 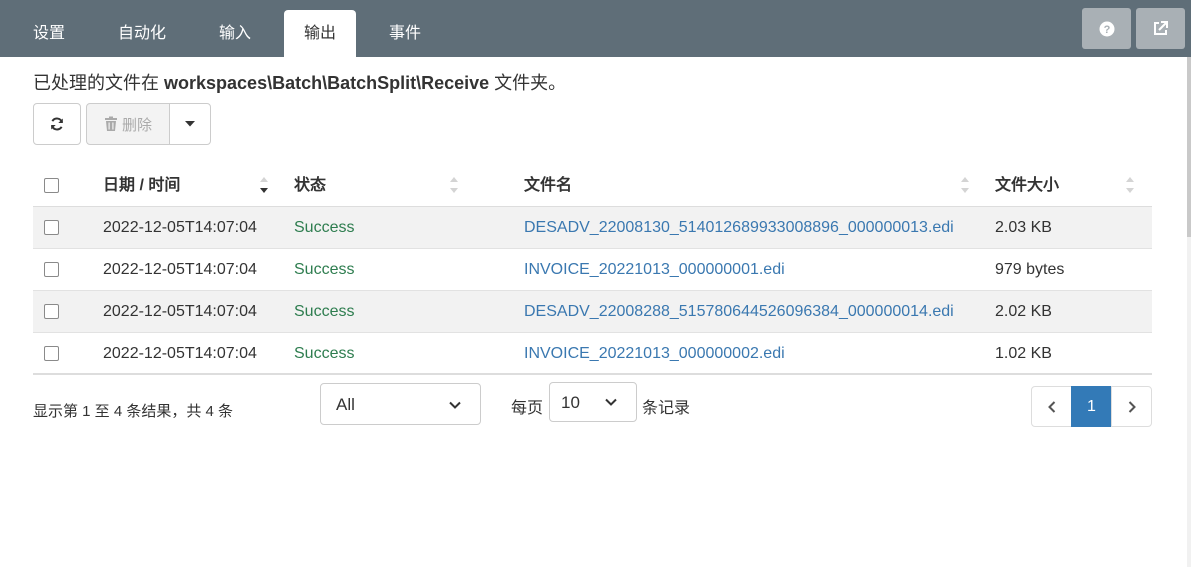 What do you see at coordinates (1189, 147) in the screenshot?
I see `scrollbar-thumb` at bounding box center [1189, 147].